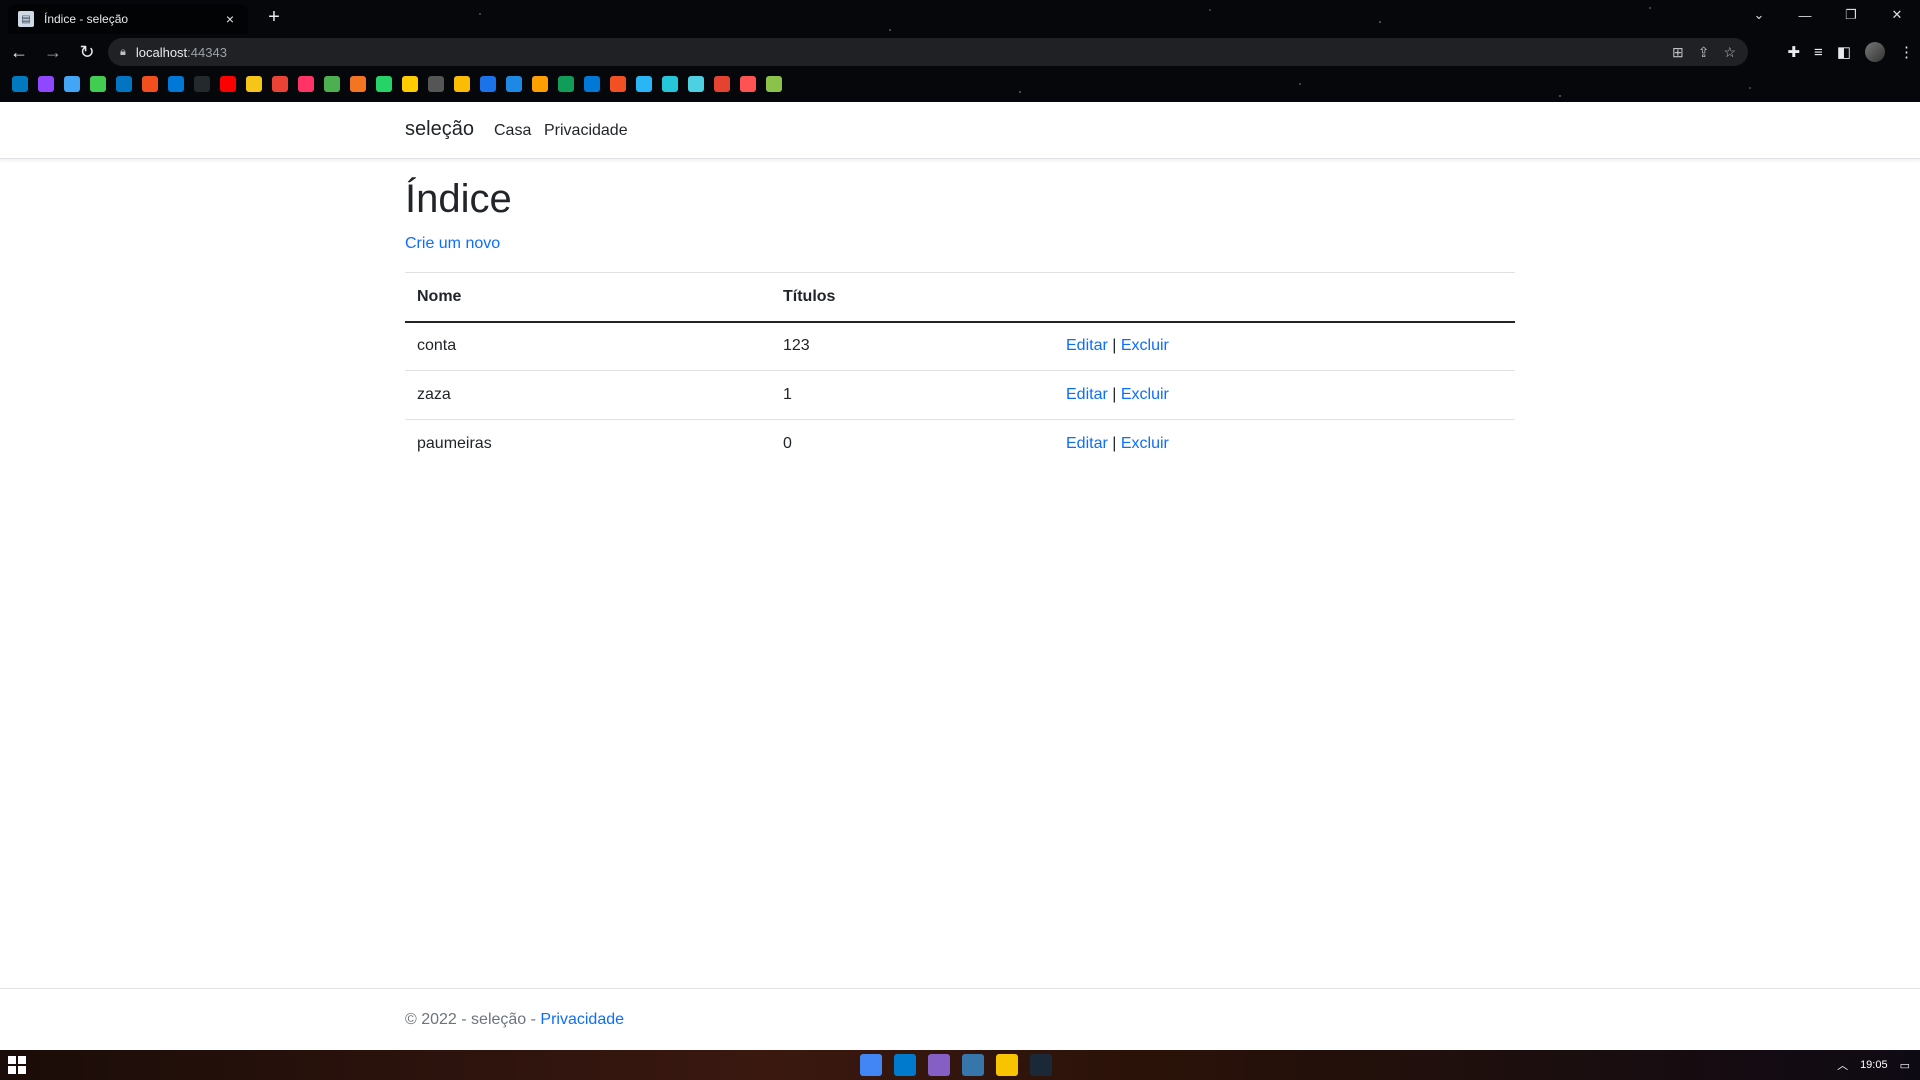 The image size is (1920, 1080). What do you see at coordinates (452, 244) in the screenshot?
I see `create-new-link: Crie um novo` at bounding box center [452, 244].